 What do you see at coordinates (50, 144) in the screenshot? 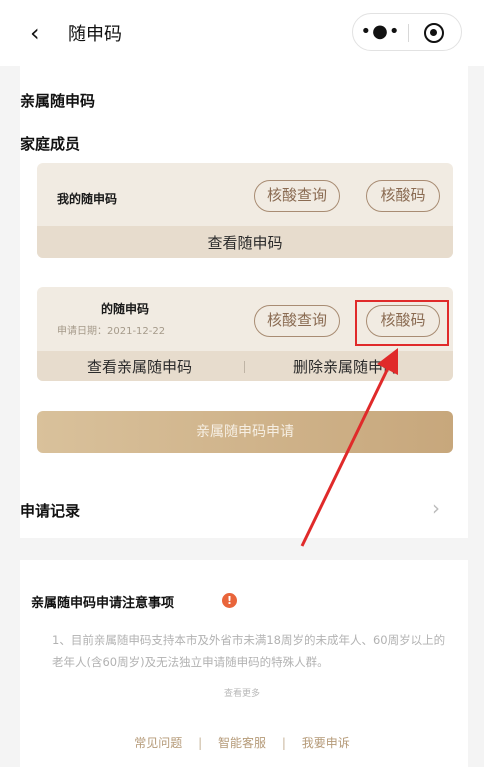
I see `family-members-title: 家庭成员` at bounding box center [50, 144].